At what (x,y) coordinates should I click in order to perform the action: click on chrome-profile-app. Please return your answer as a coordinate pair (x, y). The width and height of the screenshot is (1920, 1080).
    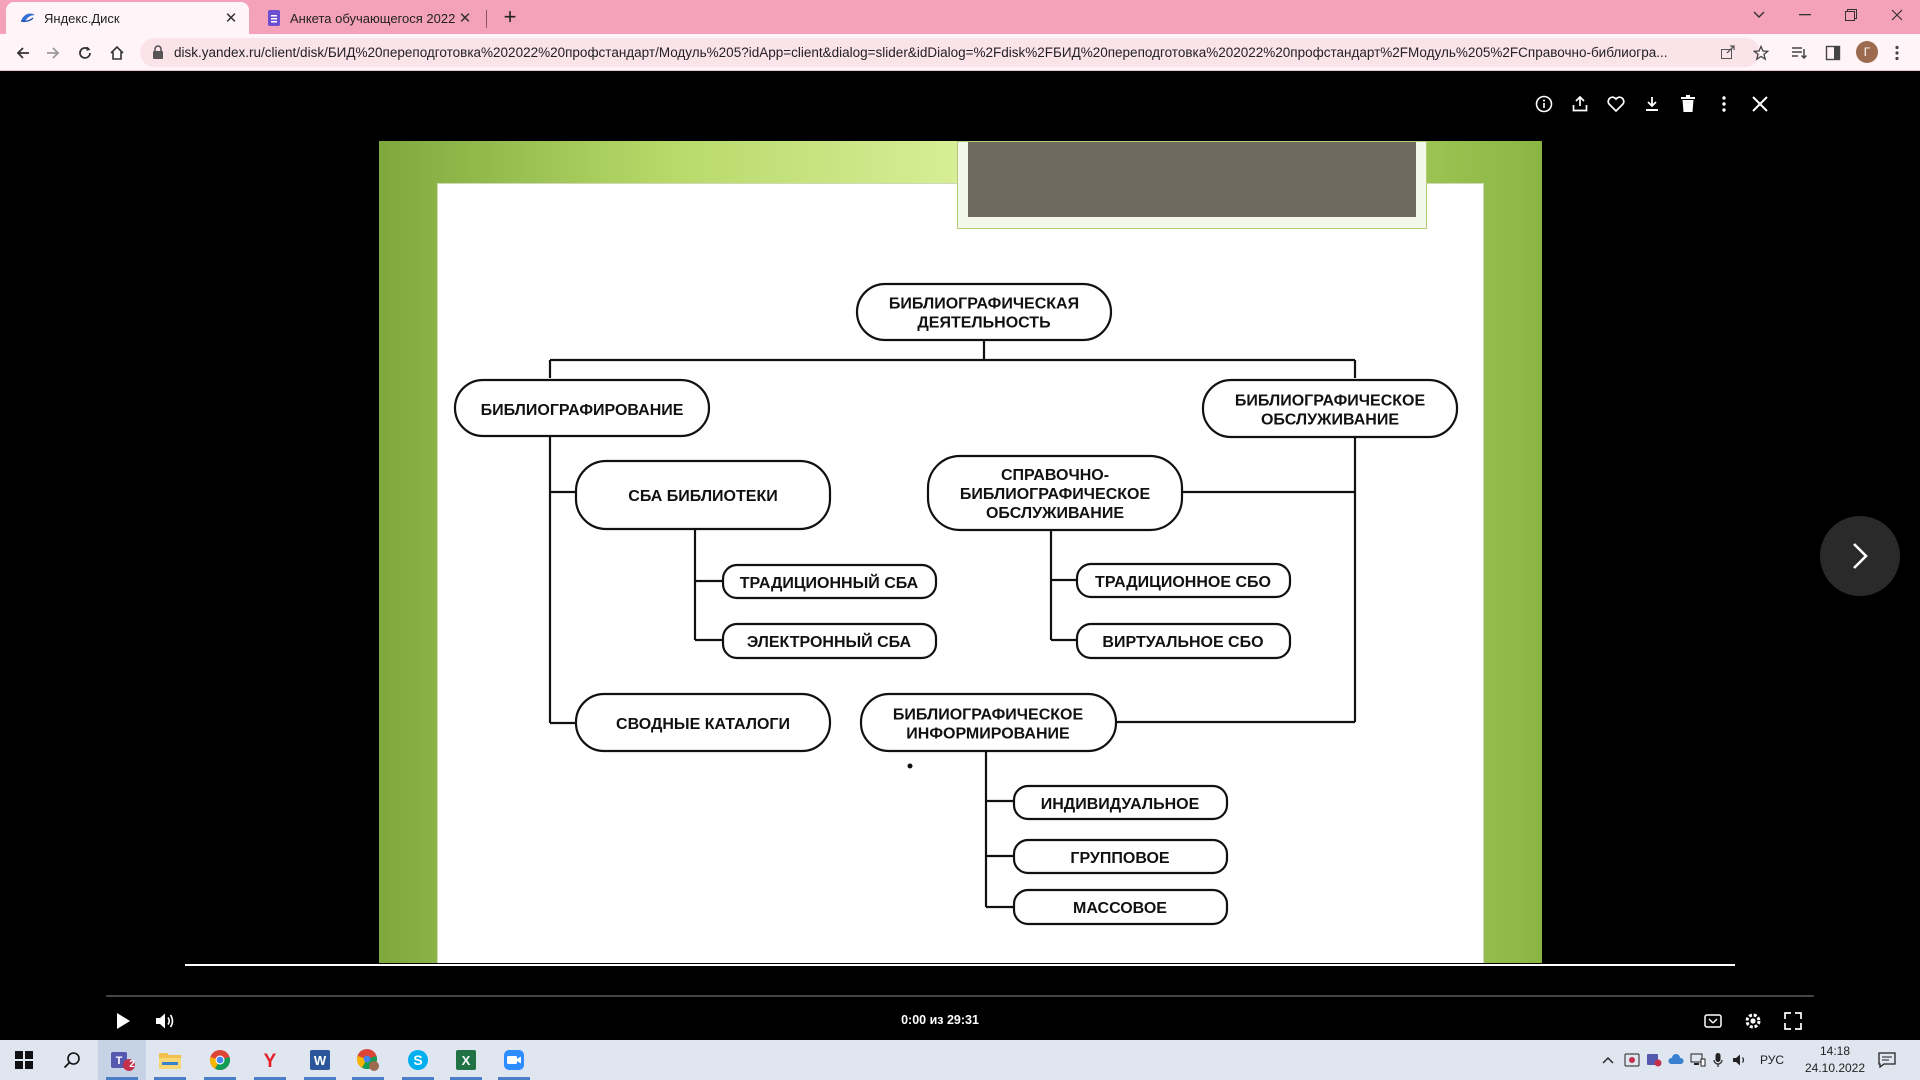
    Looking at the image, I should click on (368, 1060).